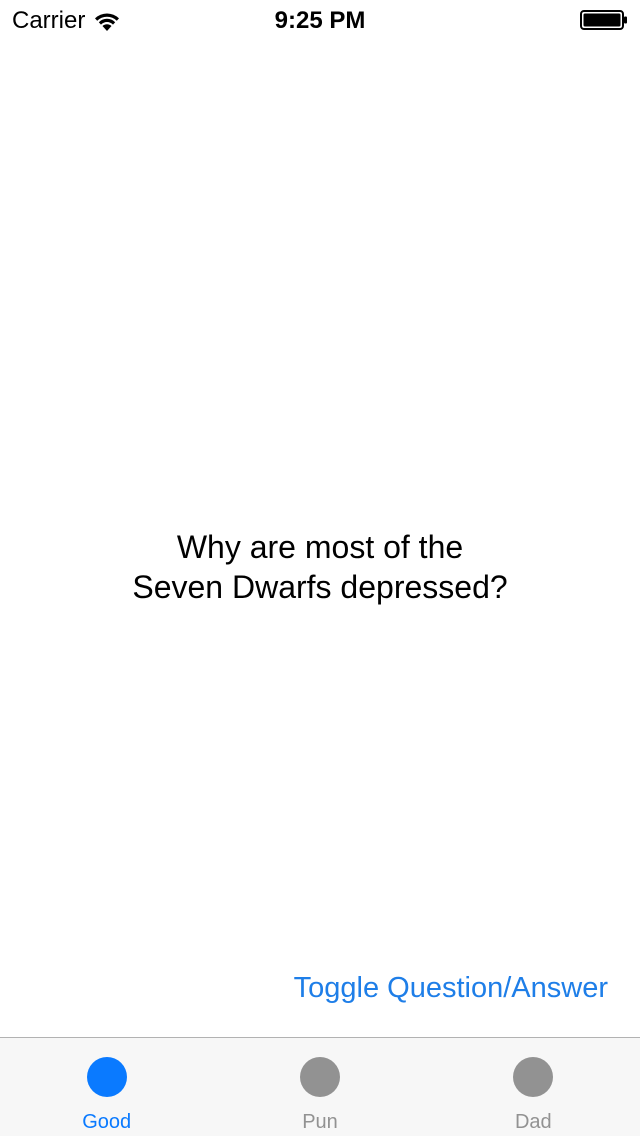 Image resolution: width=640 pixels, height=1136 pixels. Describe the element at coordinates (320, 547) in the screenshot. I see `joke-line-1: Why are most of the` at that location.